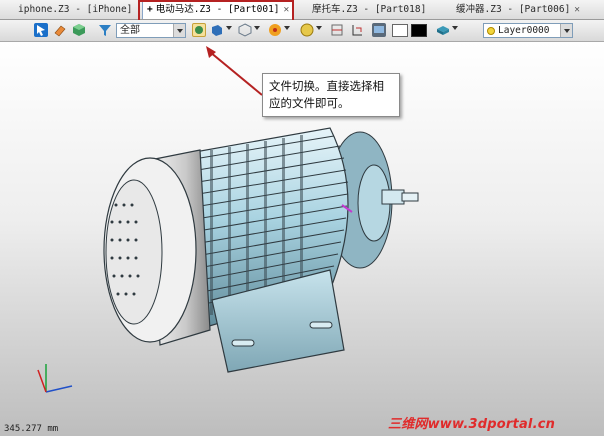  What do you see at coordinates (337, 30) in the screenshot?
I see `section-icon` at bounding box center [337, 30].